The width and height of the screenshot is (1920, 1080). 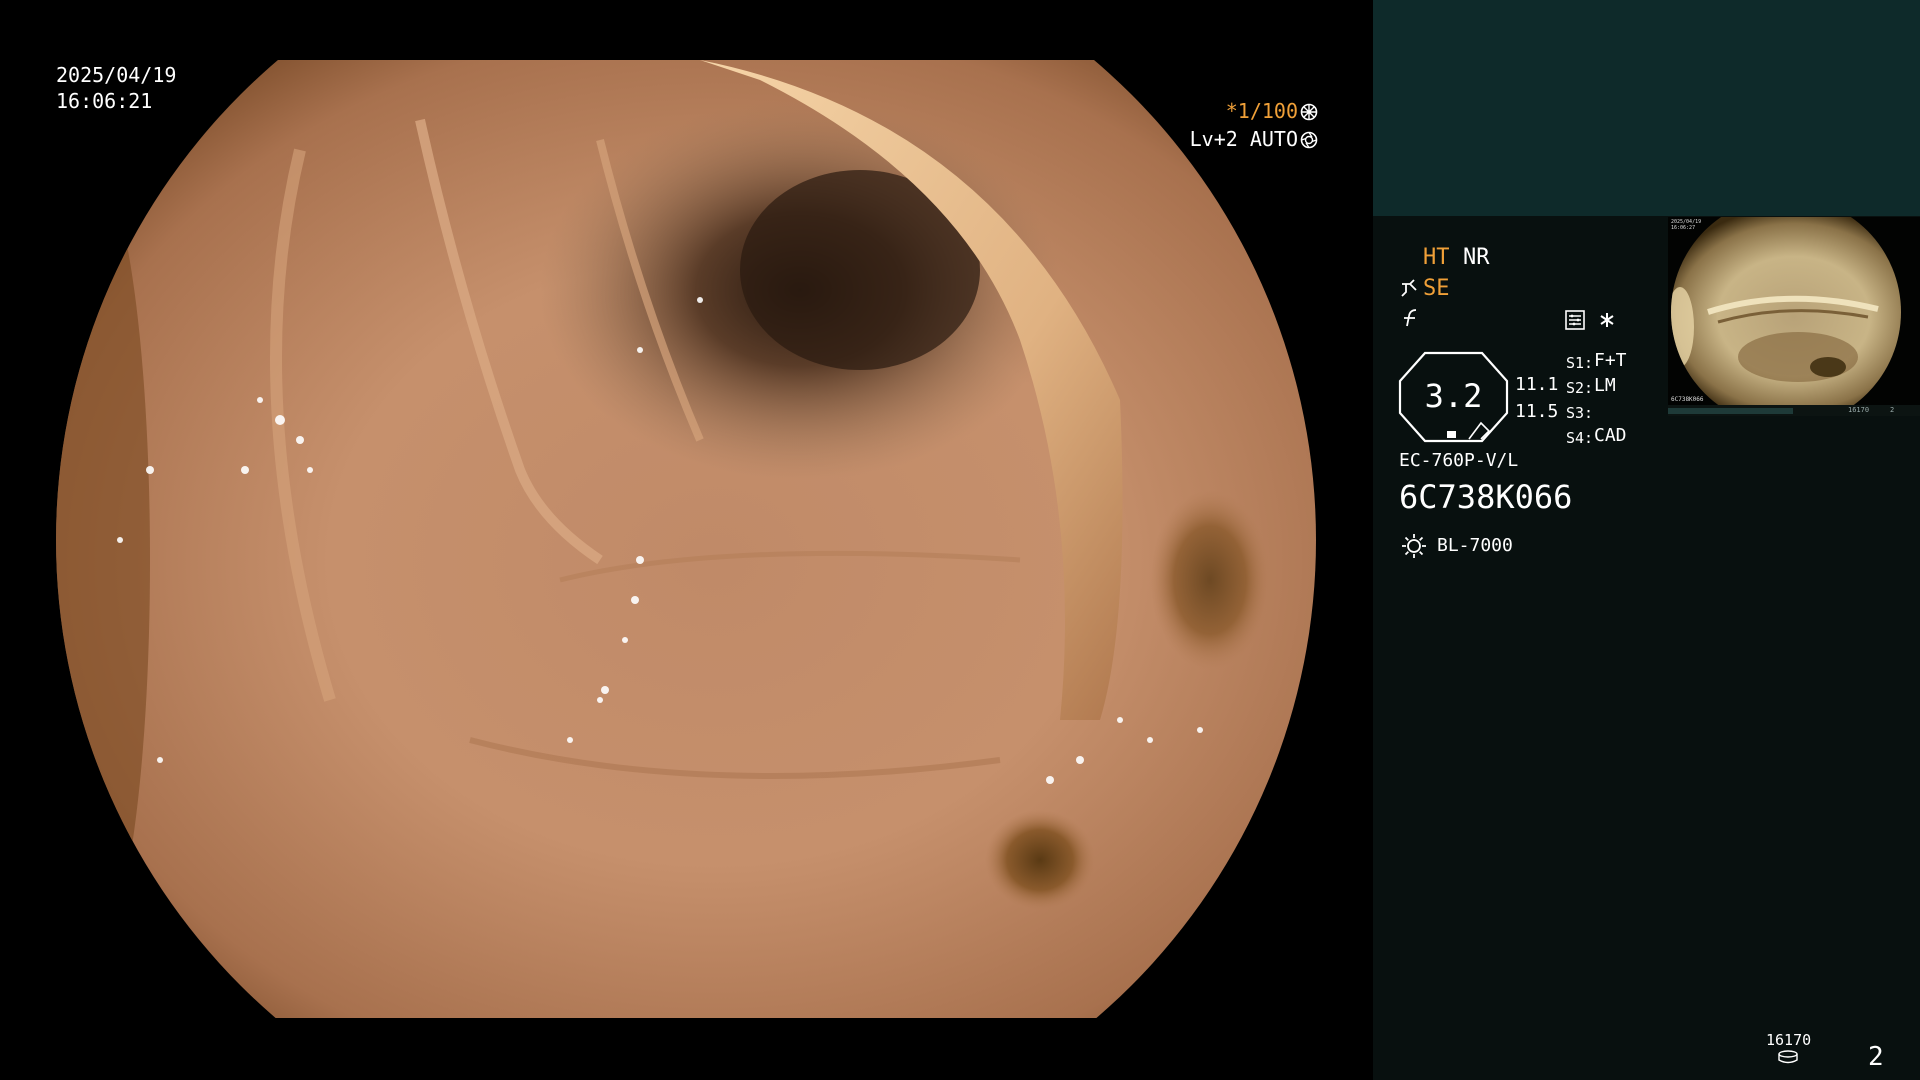 I want to click on disk-icon, so click(x=1788, y=1057).